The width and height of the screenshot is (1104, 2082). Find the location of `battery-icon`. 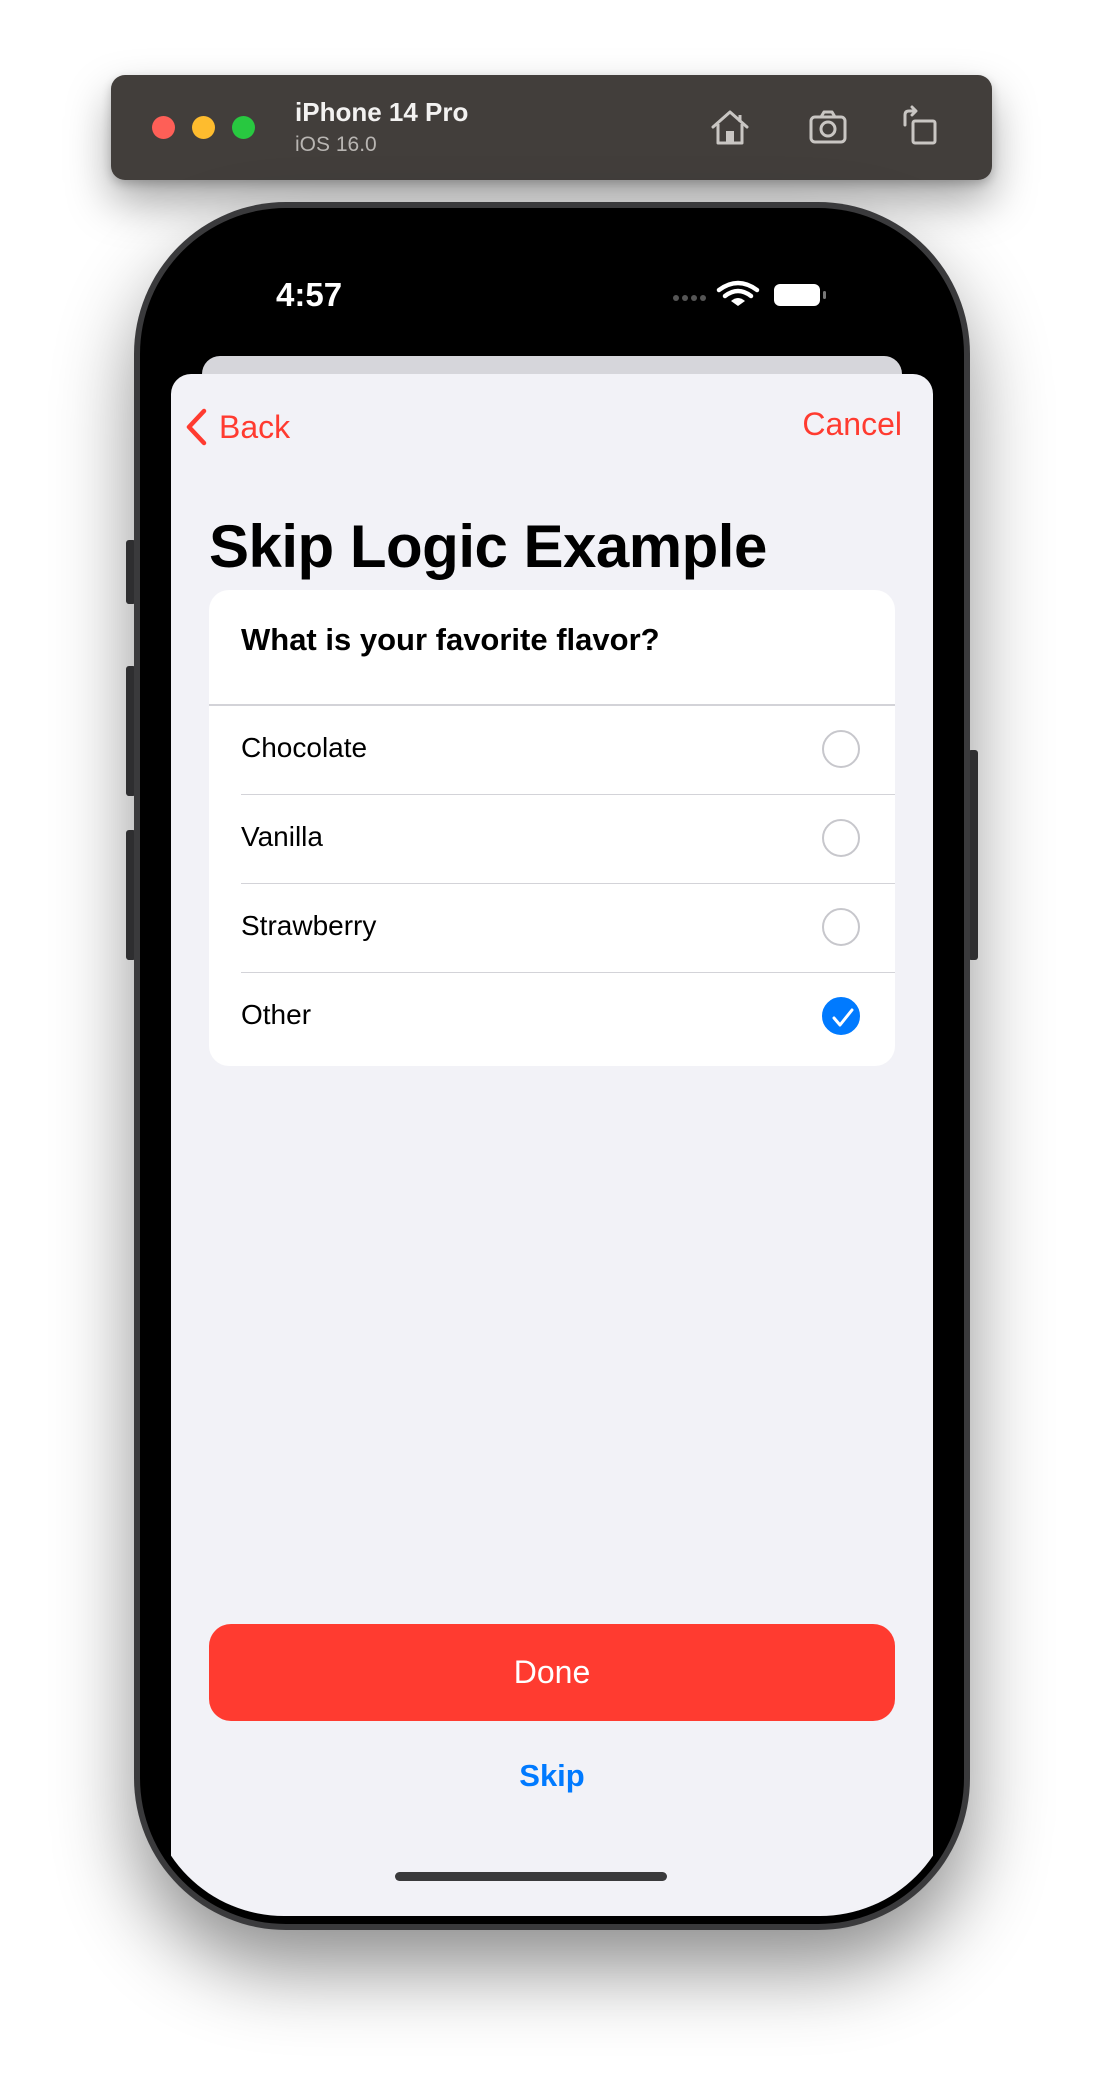

battery-icon is located at coordinates (800, 295).